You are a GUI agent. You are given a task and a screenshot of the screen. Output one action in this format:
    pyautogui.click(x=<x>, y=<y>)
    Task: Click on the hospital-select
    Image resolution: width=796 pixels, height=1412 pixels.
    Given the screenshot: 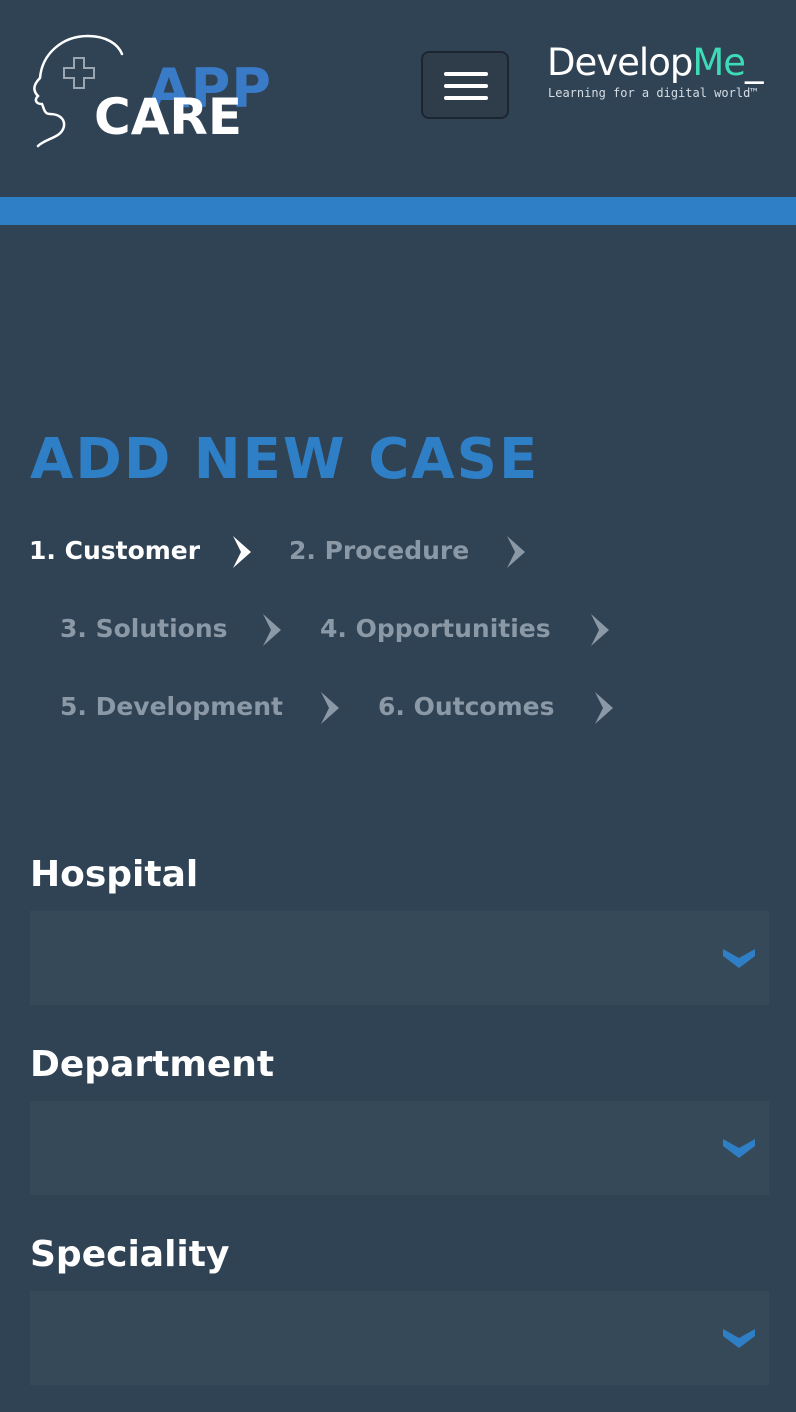 What is the action you would take?
    pyautogui.click(x=399, y=958)
    